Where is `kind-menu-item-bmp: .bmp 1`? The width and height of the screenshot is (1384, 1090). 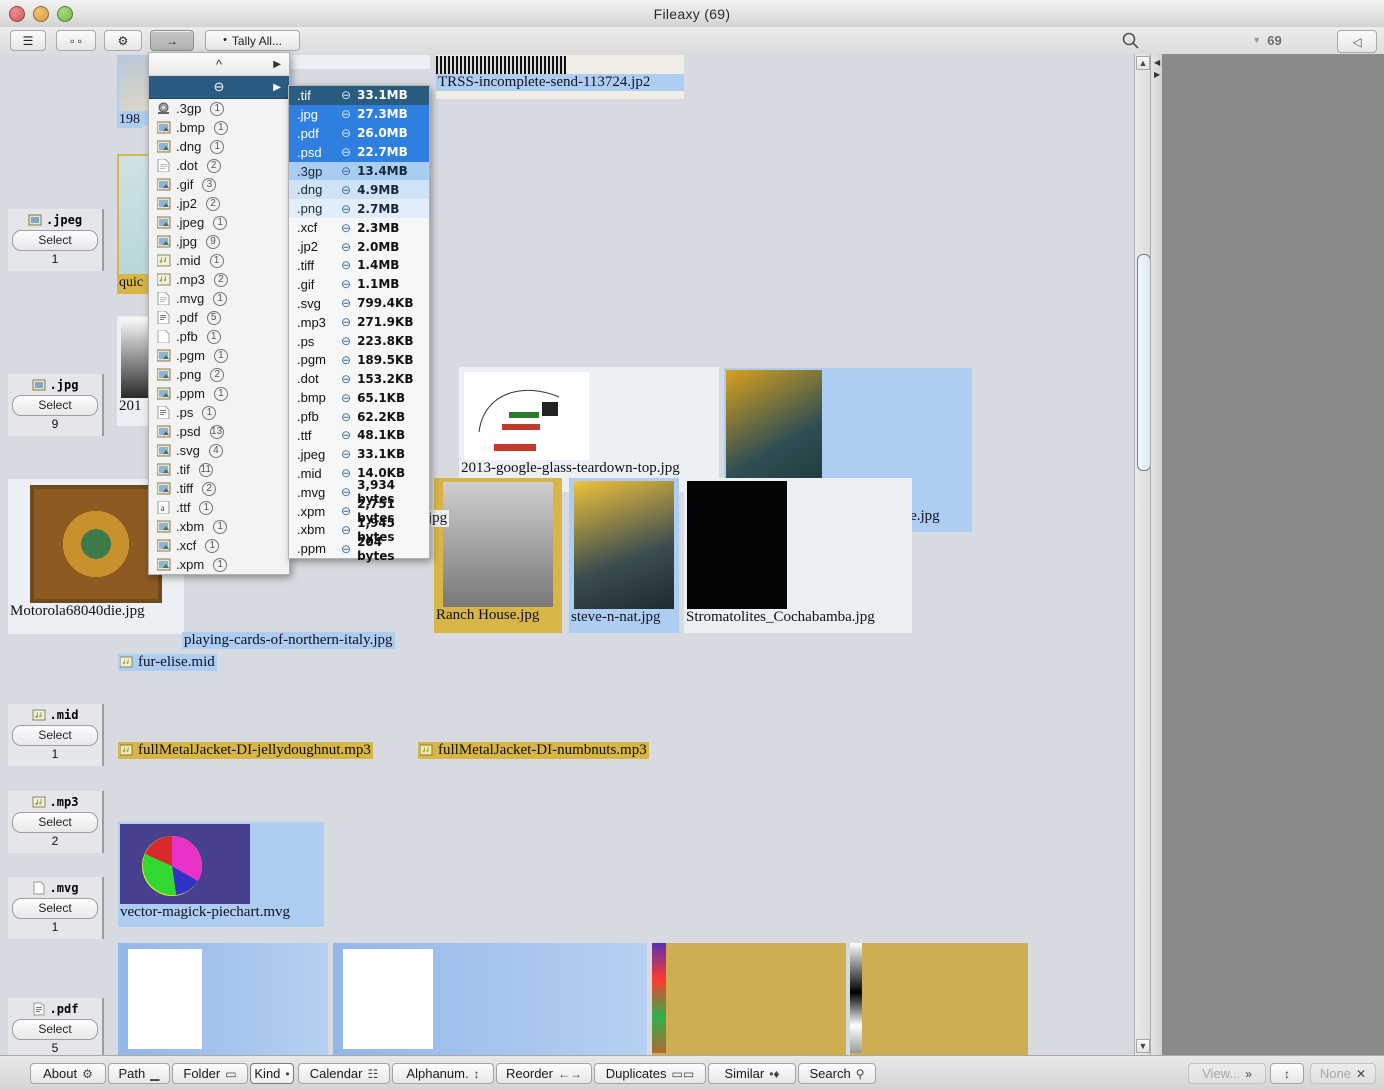 kind-menu-item-bmp: .bmp 1 is located at coordinates (219, 127).